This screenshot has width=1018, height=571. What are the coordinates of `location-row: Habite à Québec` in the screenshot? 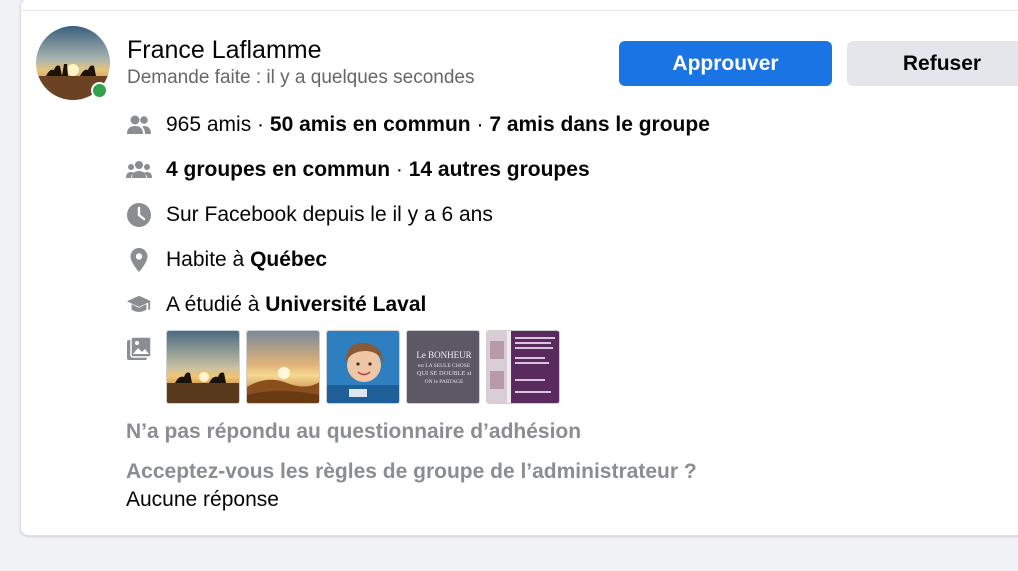 It's located at (226, 260).